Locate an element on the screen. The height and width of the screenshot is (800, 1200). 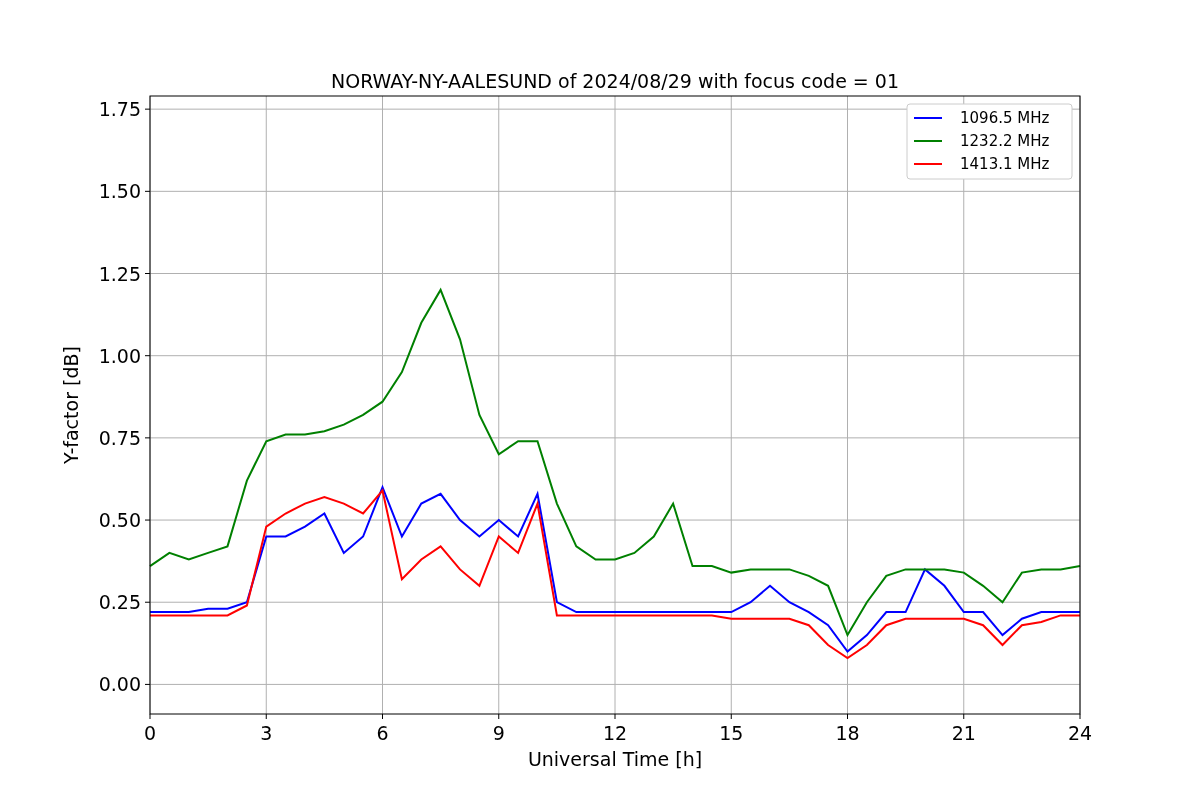
y-tick-label: 0.00 is located at coordinates (119, 684).